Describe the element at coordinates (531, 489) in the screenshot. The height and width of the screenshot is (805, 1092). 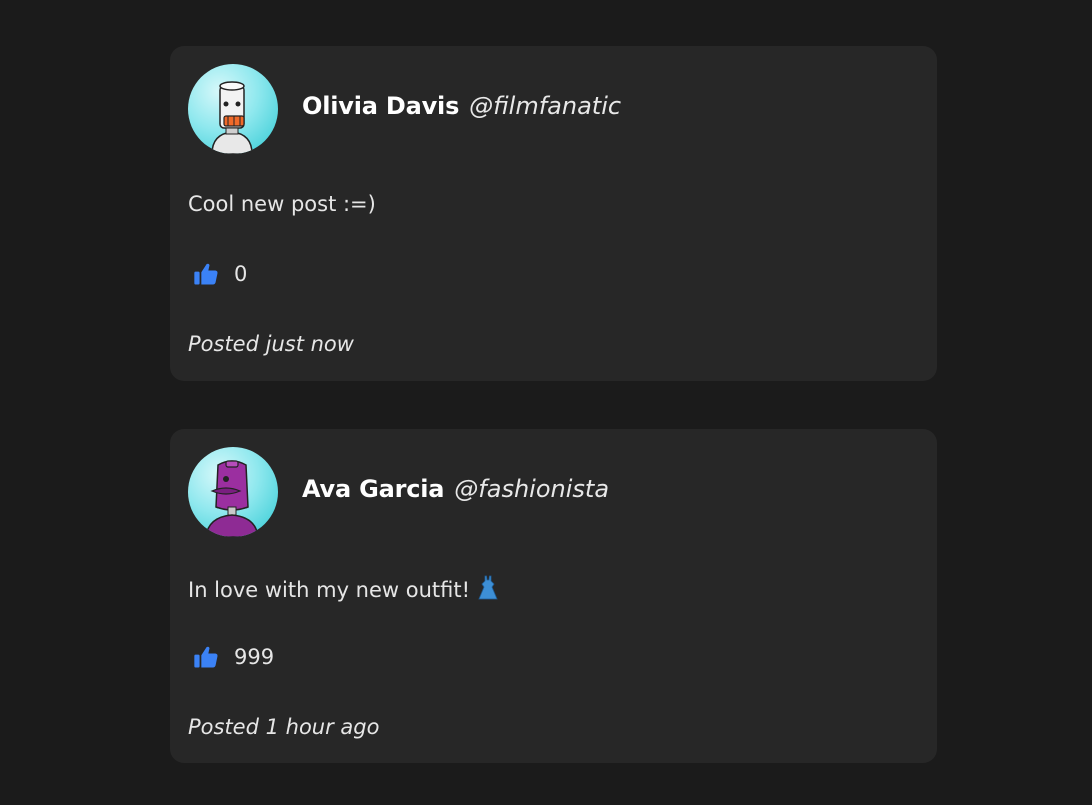
I see `author-handle: @fashionista` at that location.